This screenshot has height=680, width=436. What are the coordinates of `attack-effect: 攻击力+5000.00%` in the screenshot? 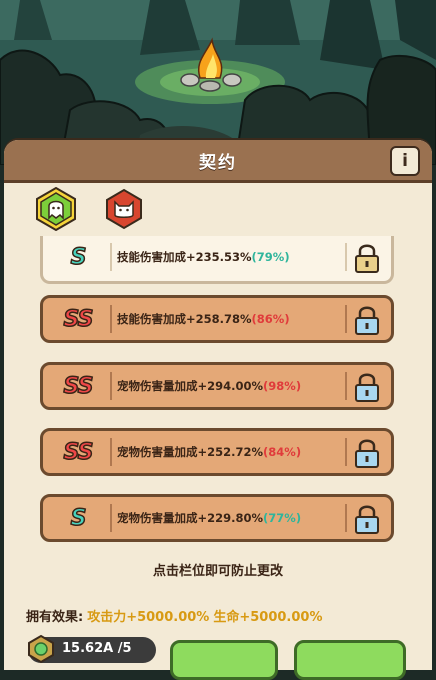 It's located at (148, 617).